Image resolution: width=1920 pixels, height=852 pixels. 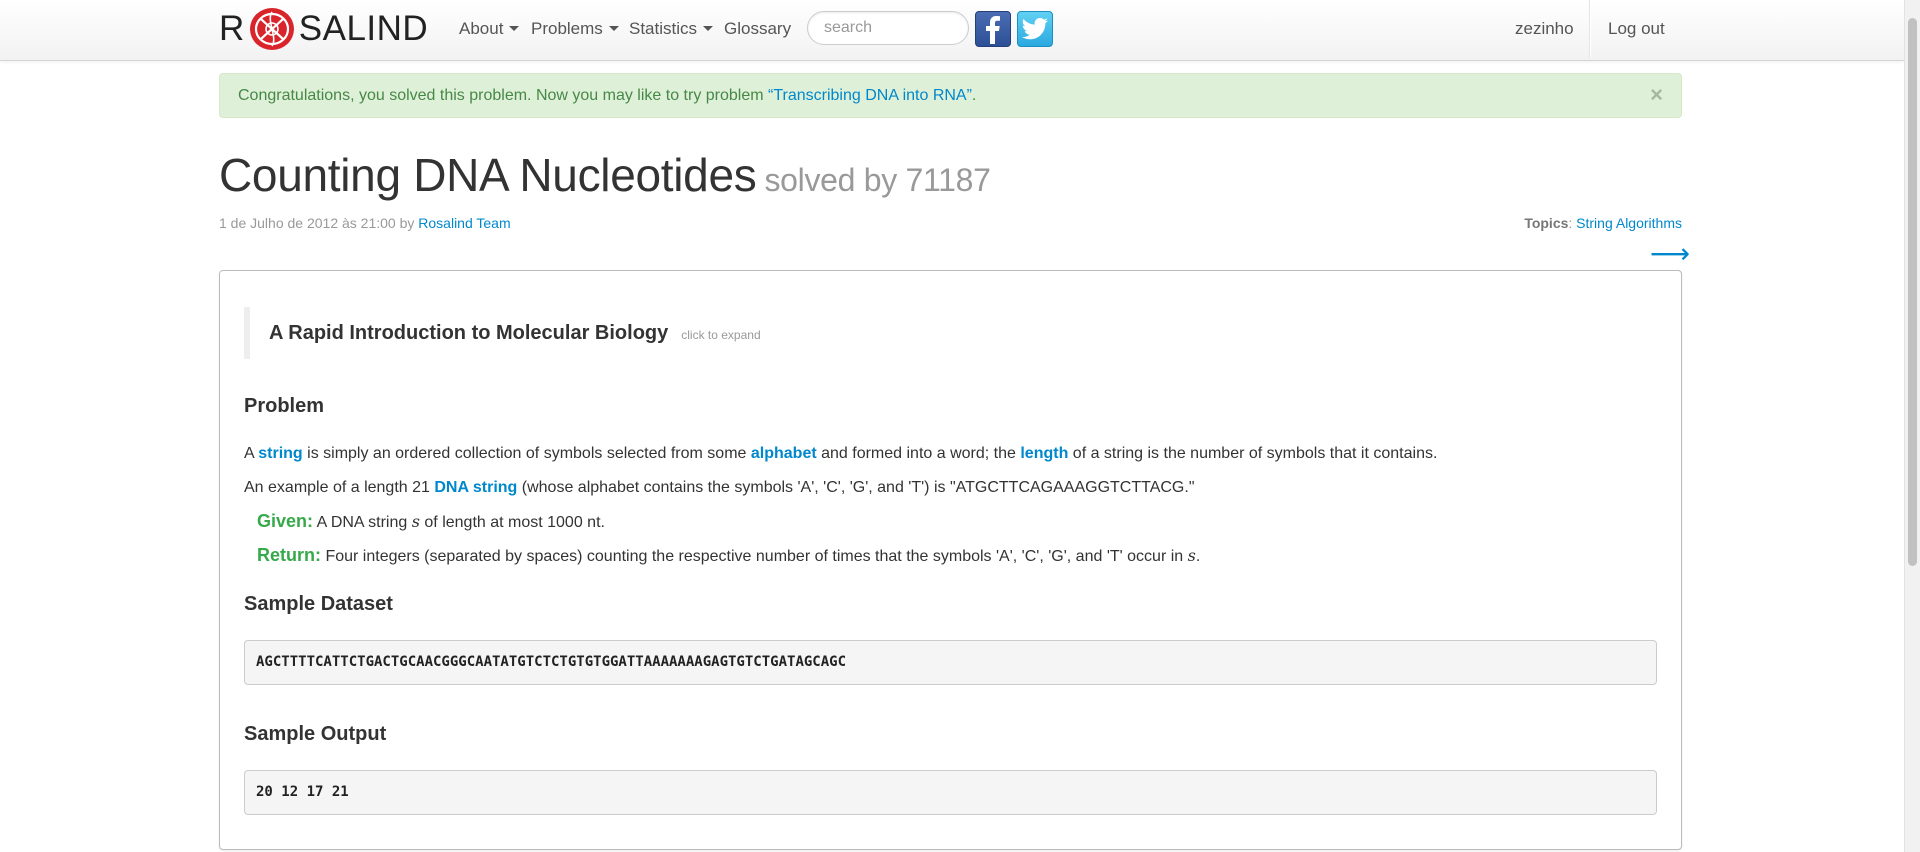 I want to click on return-label: Return:, so click(x=289, y=555).